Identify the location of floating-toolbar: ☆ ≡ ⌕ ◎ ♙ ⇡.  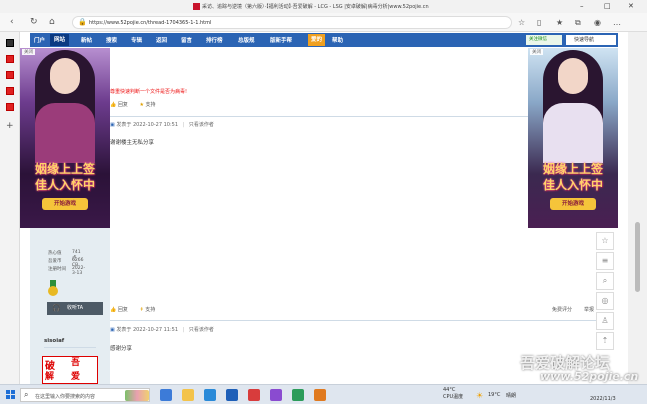
(606, 292).